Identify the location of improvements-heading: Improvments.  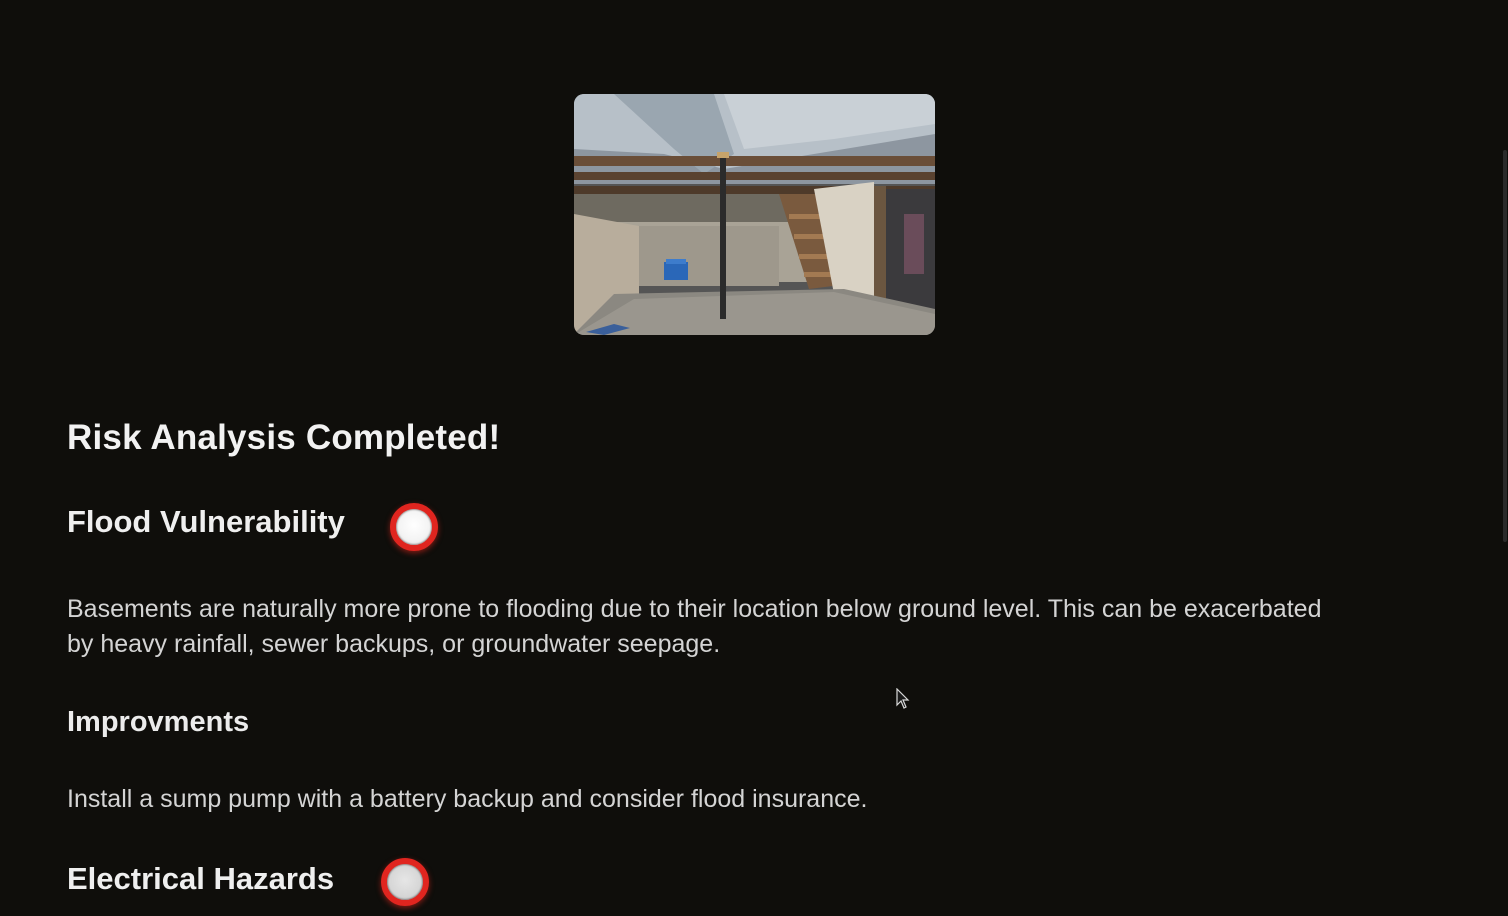
(158, 722).